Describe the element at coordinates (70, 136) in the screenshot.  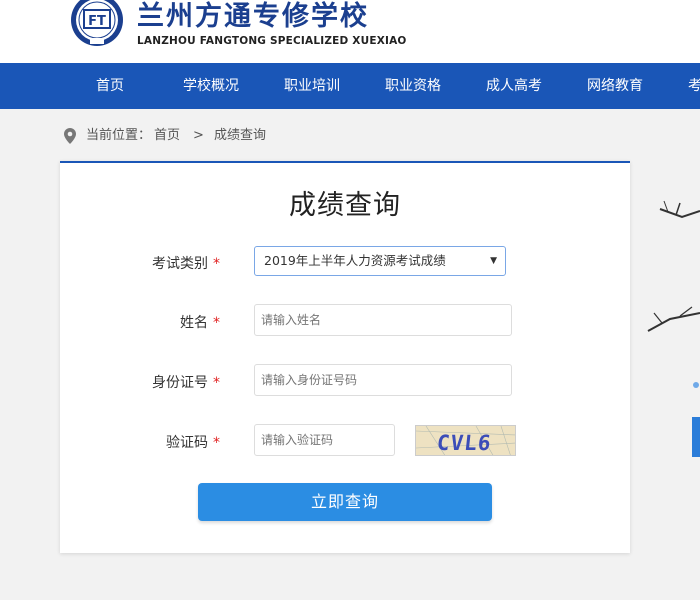
I see `location-pin-icon` at that location.